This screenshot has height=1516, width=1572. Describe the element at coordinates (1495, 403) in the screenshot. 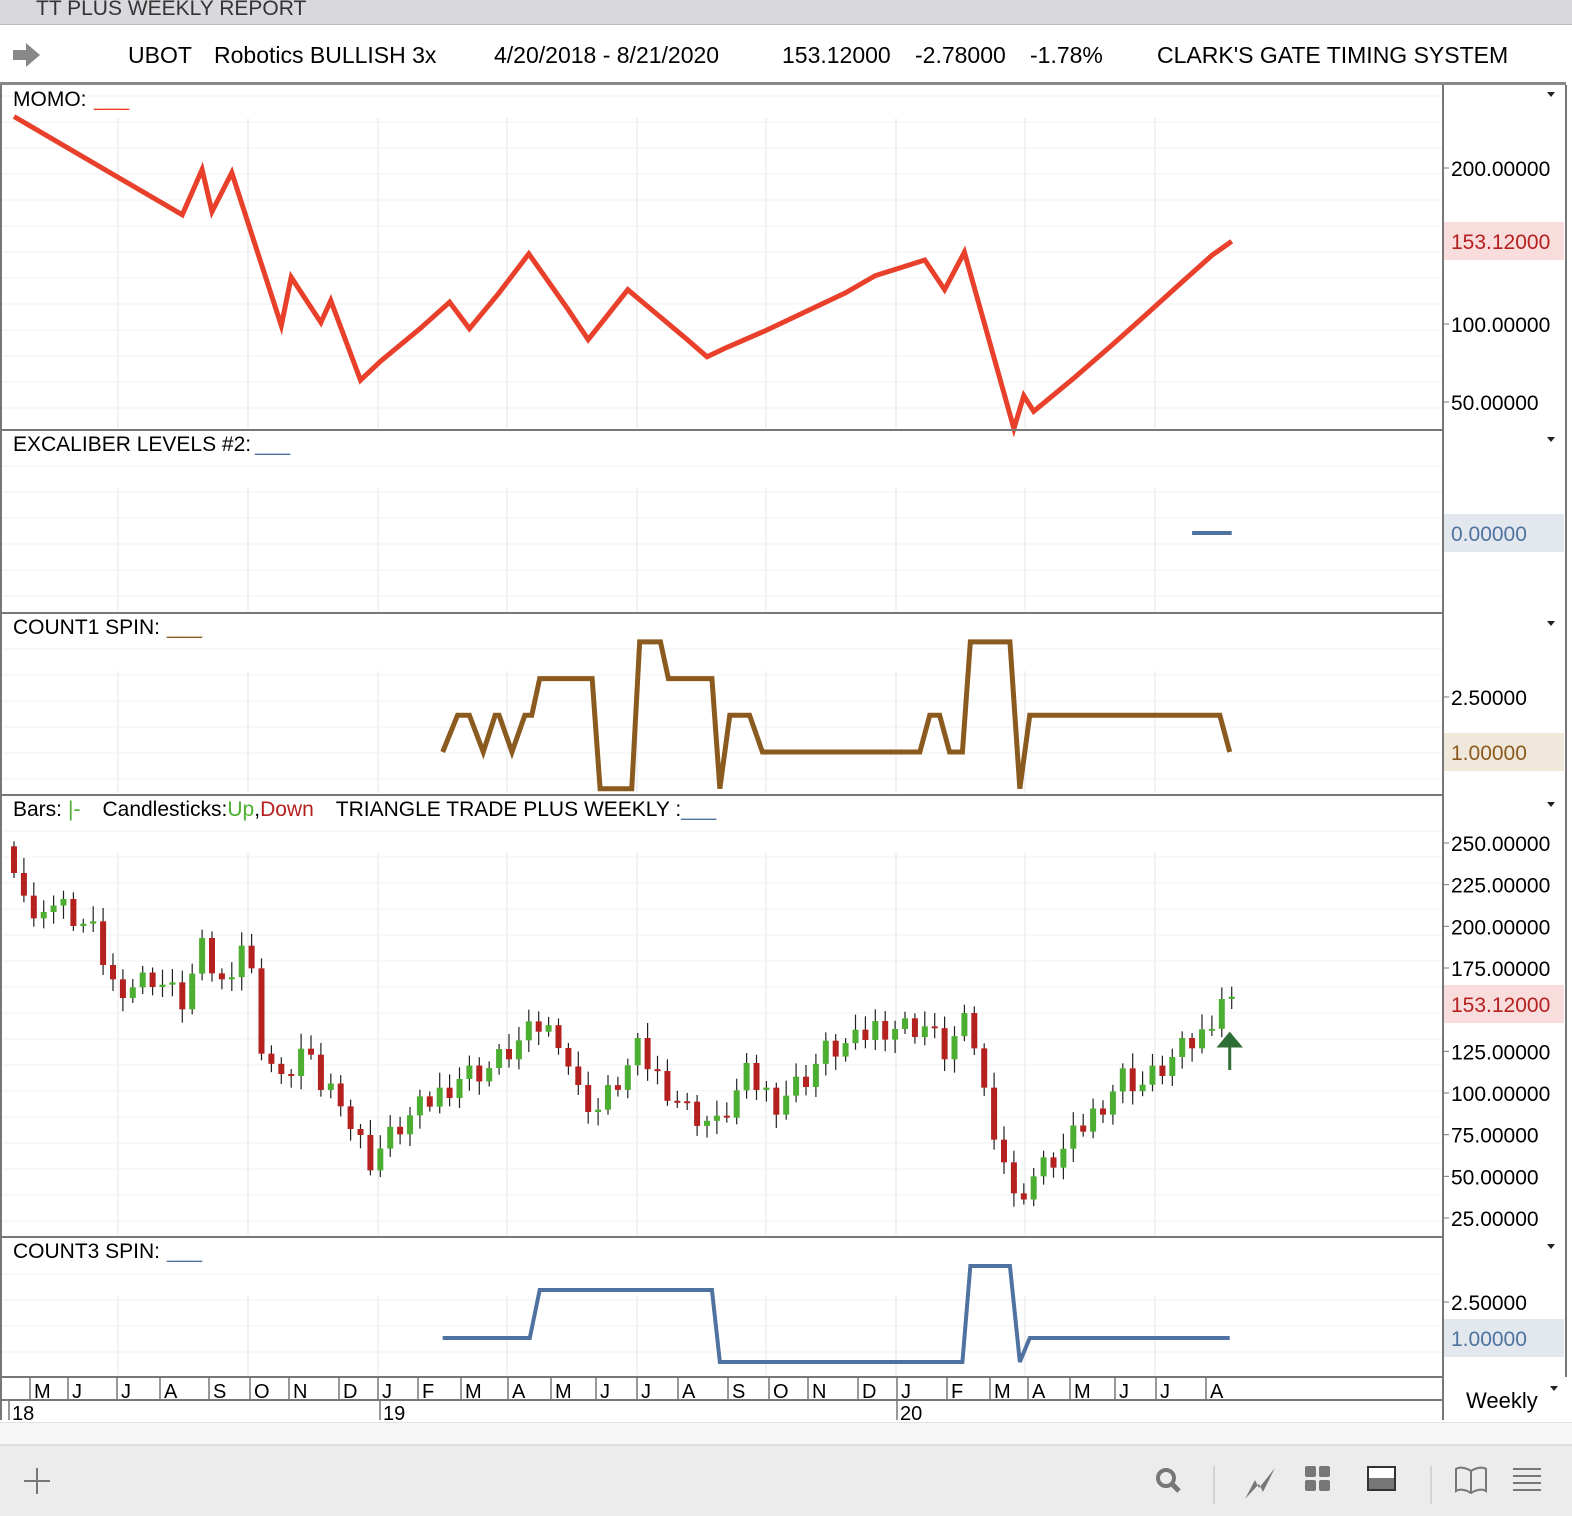

I see `momo-tick-label: 50.00000` at that location.